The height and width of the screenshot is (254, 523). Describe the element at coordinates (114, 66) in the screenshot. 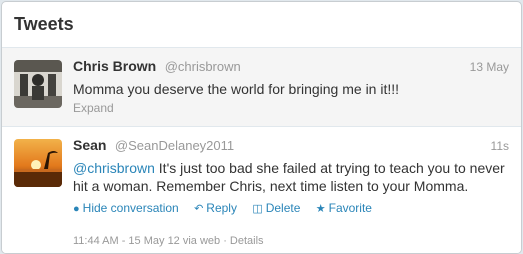

I see `tweet-fullname: Chris Brown` at that location.